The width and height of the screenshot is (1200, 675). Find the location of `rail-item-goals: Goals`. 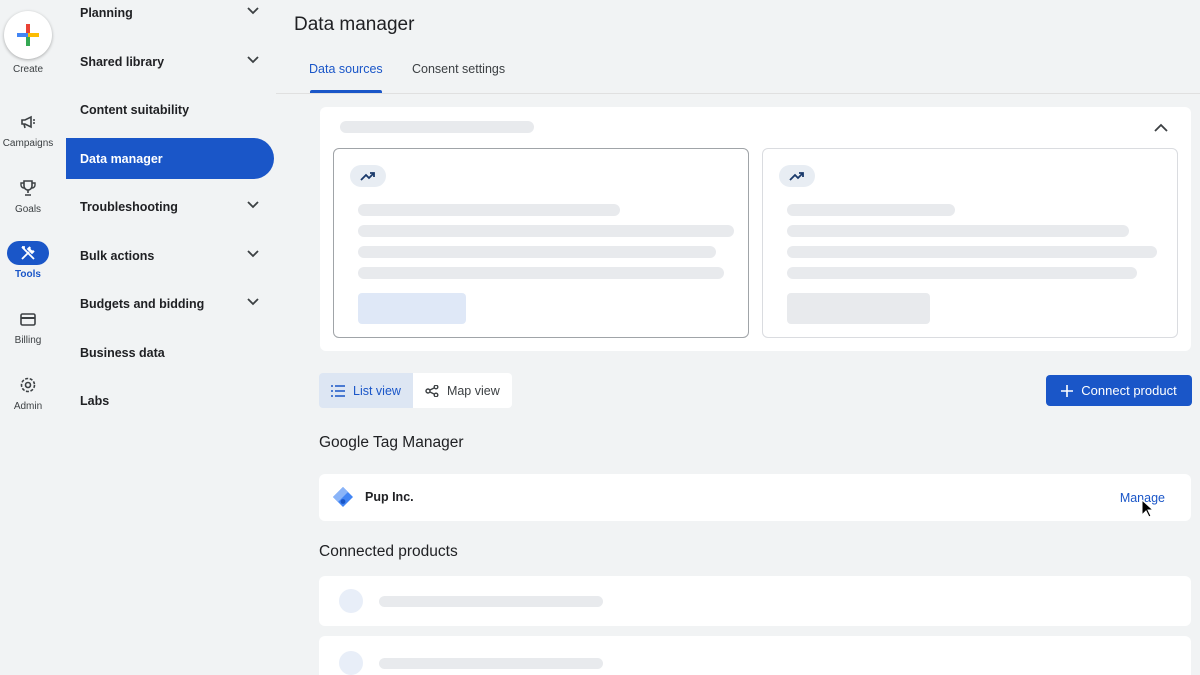

rail-item-goals: Goals is located at coordinates (28, 202).